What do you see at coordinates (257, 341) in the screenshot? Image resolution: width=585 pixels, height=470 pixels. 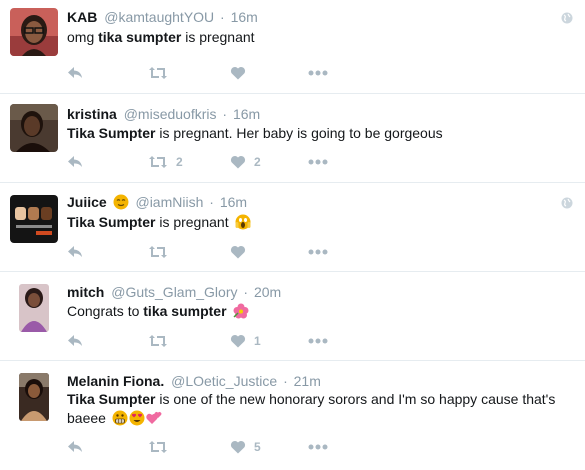 I see `like-count: 1` at bounding box center [257, 341].